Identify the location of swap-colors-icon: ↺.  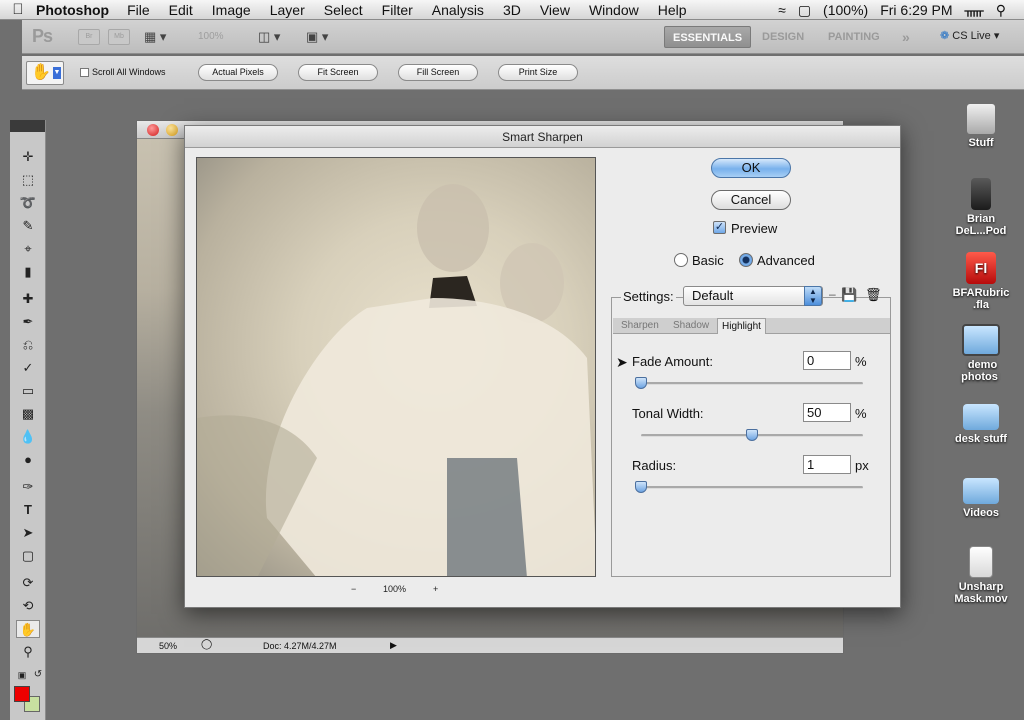
(38, 675).